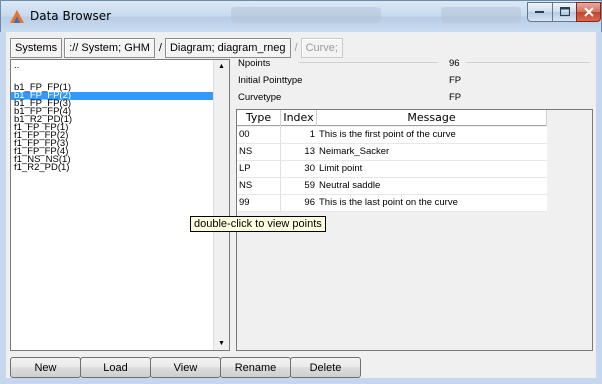  Describe the element at coordinates (392, 169) in the screenshot. I see `table-row: LP 30 Limit point` at that location.